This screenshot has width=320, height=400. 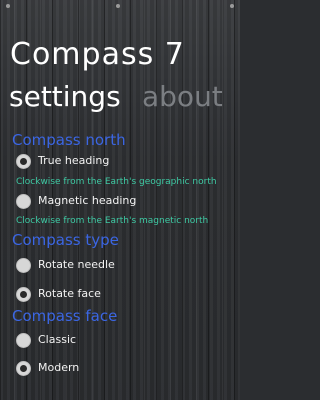 I want to click on battery-icon, so click(x=232, y=6).